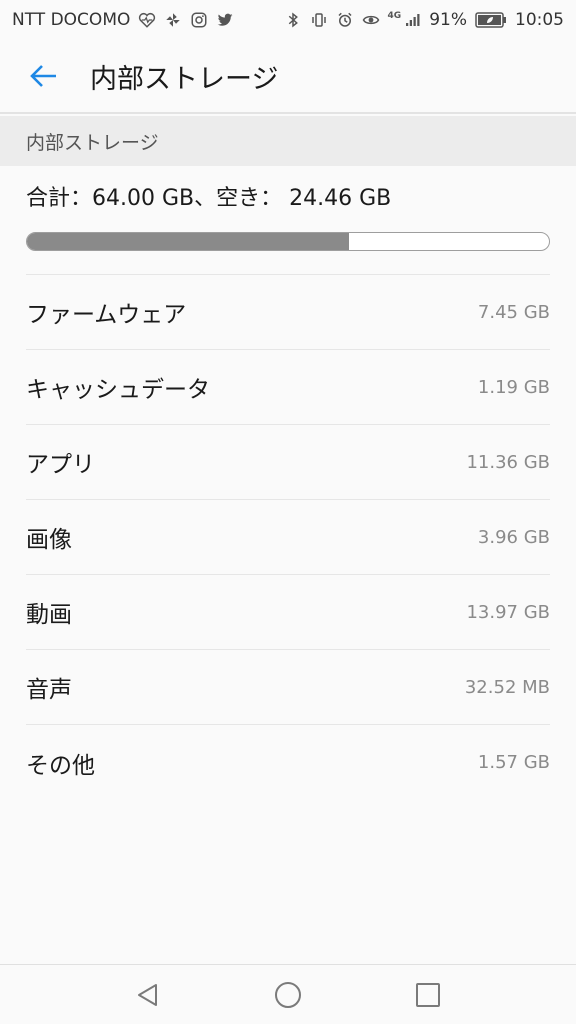 Image resolution: width=576 pixels, height=1024 pixels. What do you see at coordinates (513, 312) in the screenshot?
I see `list-item-size: 7.45 GB` at bounding box center [513, 312].